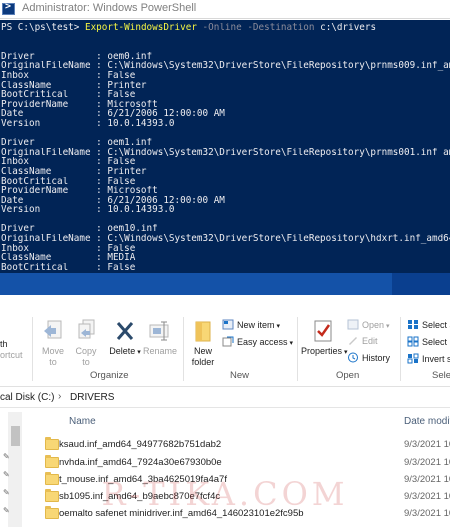  What do you see at coordinates (43, 28) in the screenshot?
I see `prompt: PS C:\ps\test>` at bounding box center [43, 28].